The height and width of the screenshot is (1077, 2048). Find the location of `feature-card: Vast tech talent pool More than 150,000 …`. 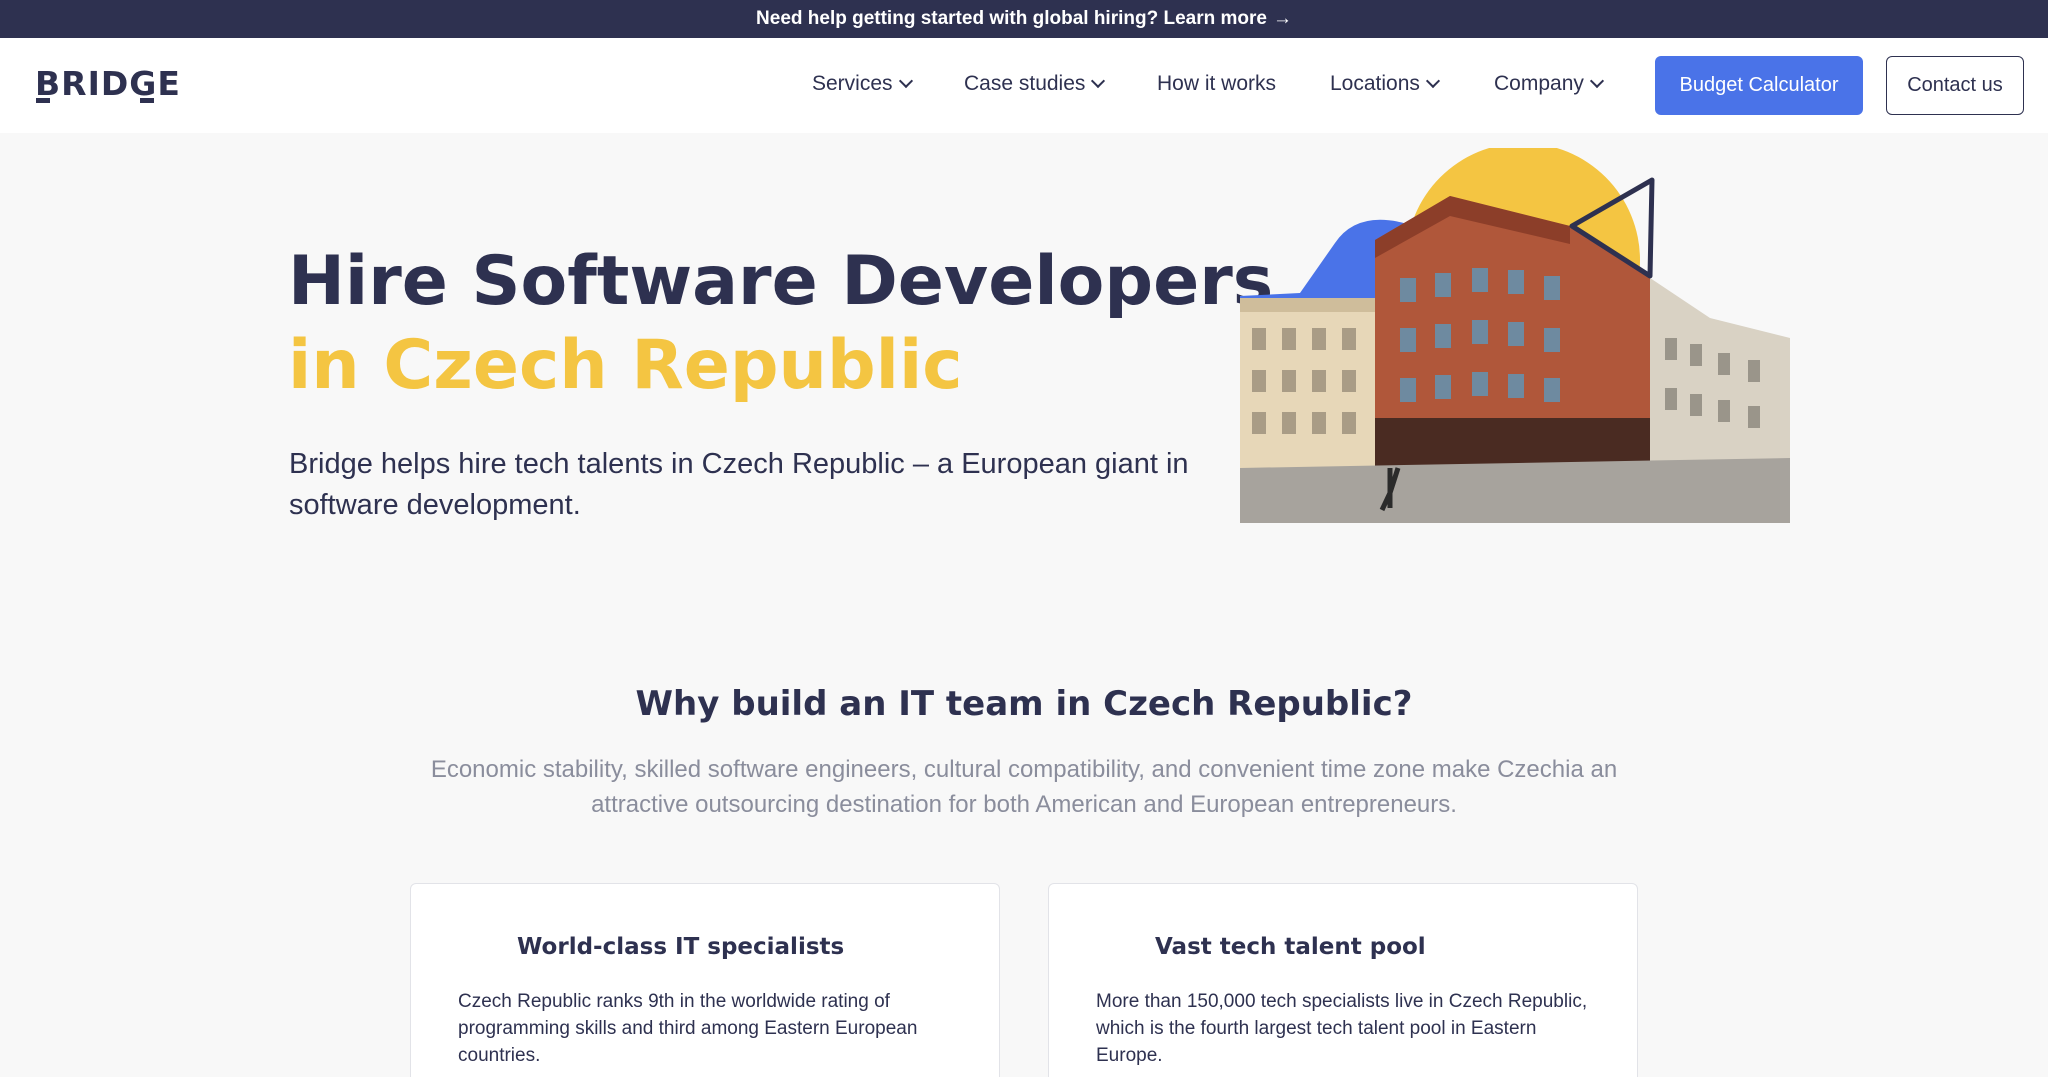

feature-card: Vast tech talent pool More than 150,000 … is located at coordinates (1343, 980).